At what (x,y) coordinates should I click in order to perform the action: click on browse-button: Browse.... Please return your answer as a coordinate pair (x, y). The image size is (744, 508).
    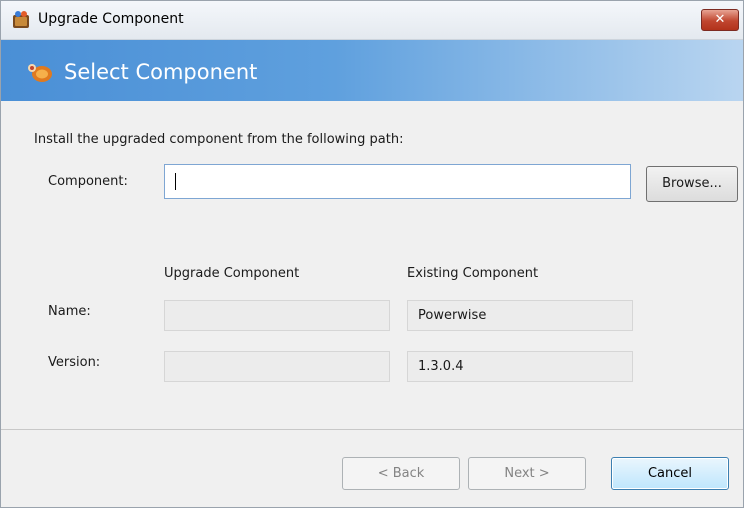
    Looking at the image, I should click on (692, 184).